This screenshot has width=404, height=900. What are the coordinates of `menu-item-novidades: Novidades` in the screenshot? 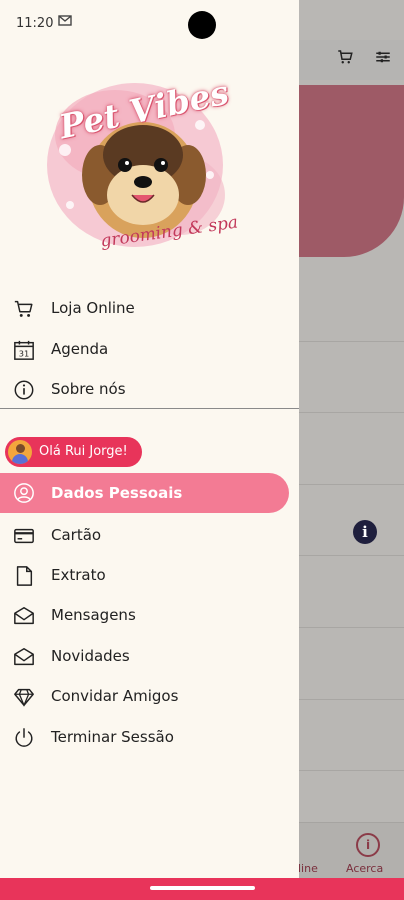 It's located at (149, 657).